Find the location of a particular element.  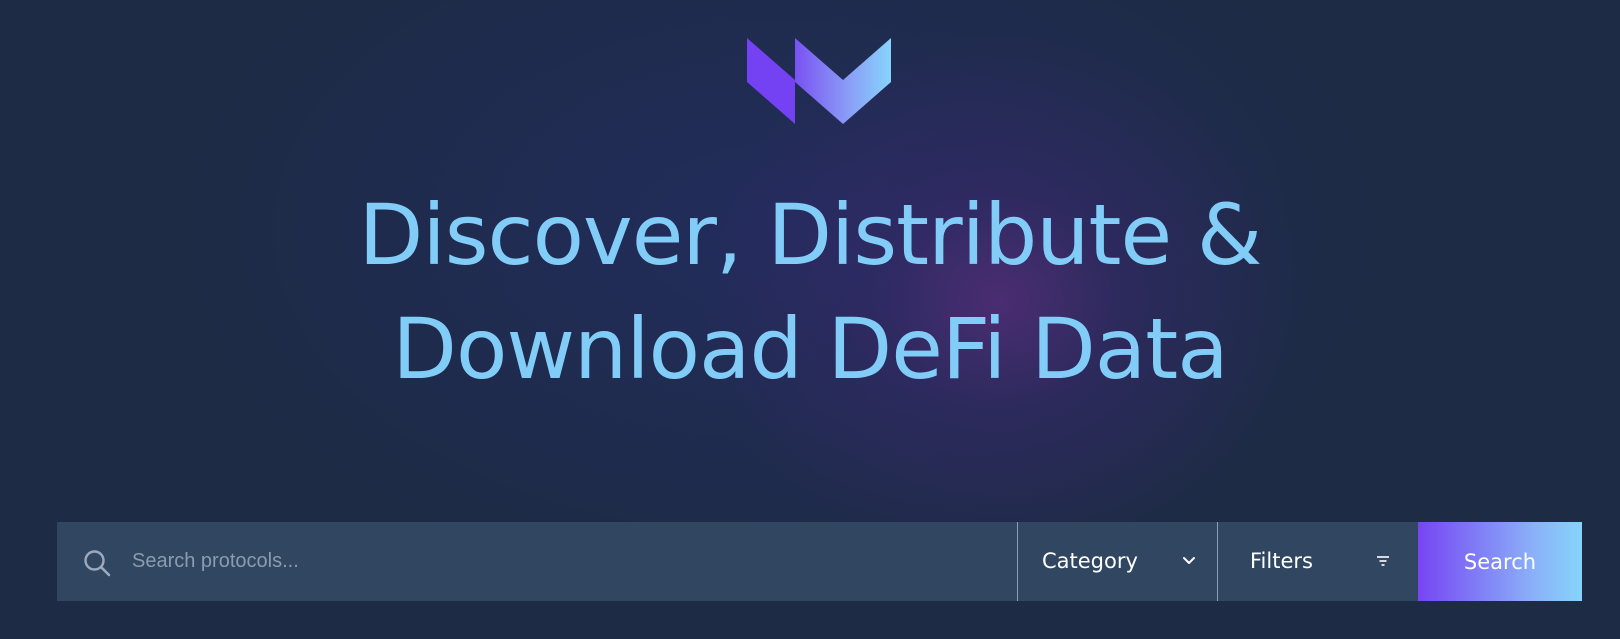

search-icon is located at coordinates (97, 563).